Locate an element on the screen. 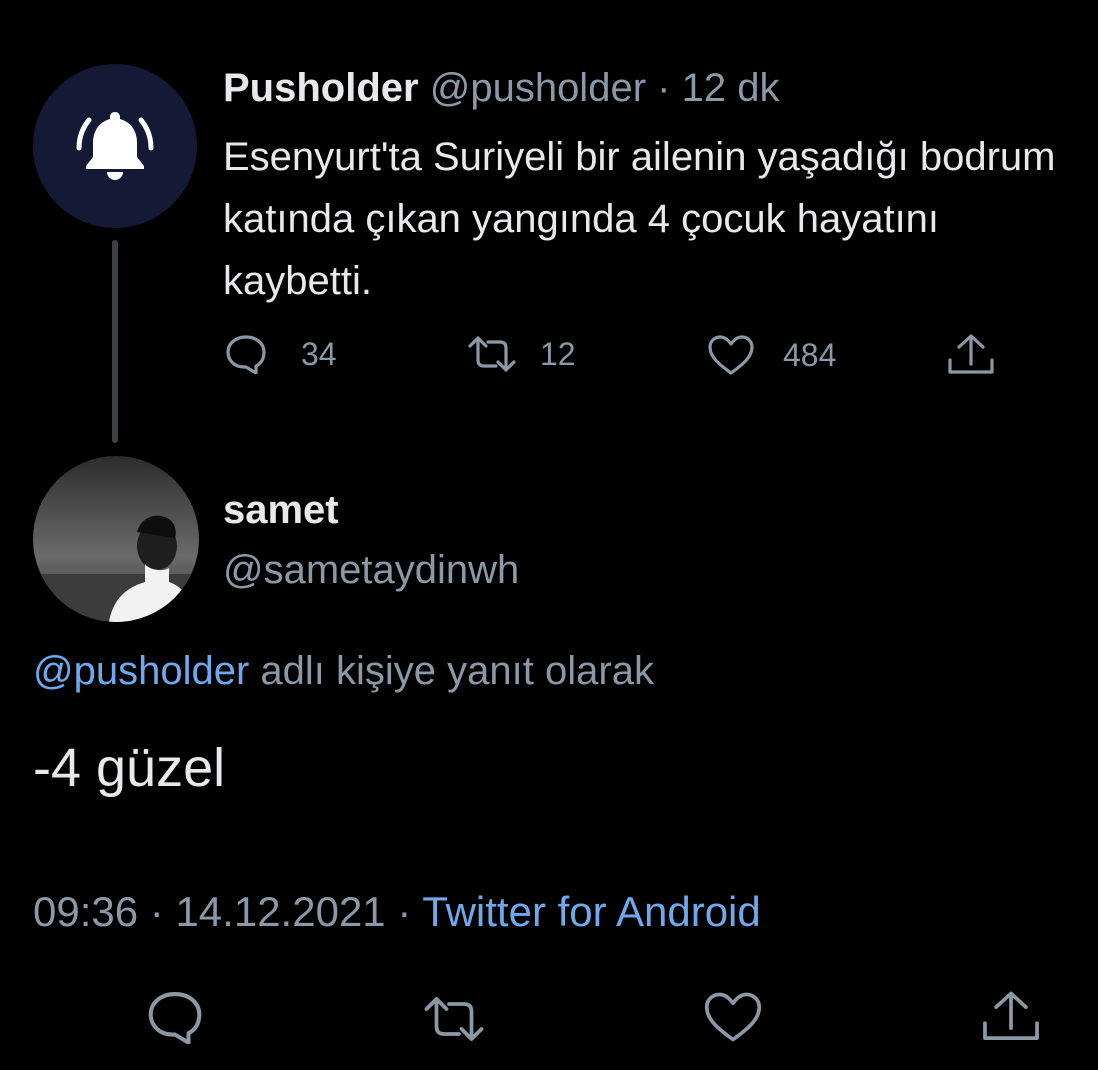 The height and width of the screenshot is (1070, 1098). reply-display-name: samet is located at coordinates (281, 510).